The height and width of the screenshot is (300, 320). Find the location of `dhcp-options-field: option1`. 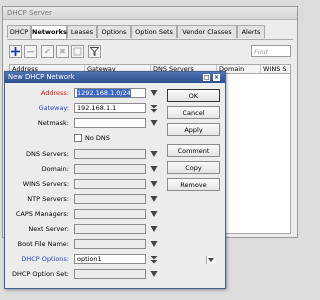

dhcp-options-field: option1 is located at coordinates (145, 259).